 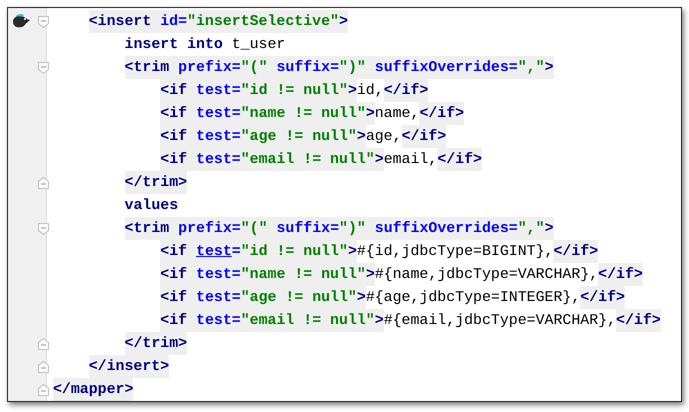 I want to click on code-line: <insert id="insertSelective">, so click(x=218, y=21).